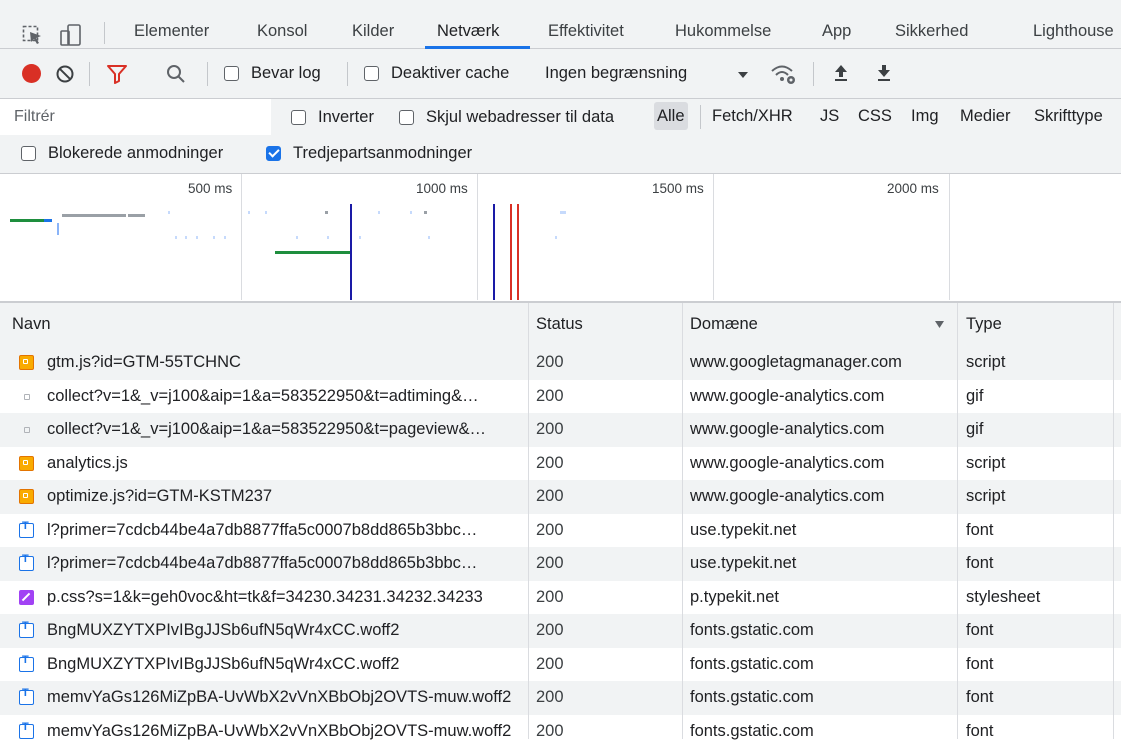  I want to click on device-toolbar-icon, so click(71, 36).